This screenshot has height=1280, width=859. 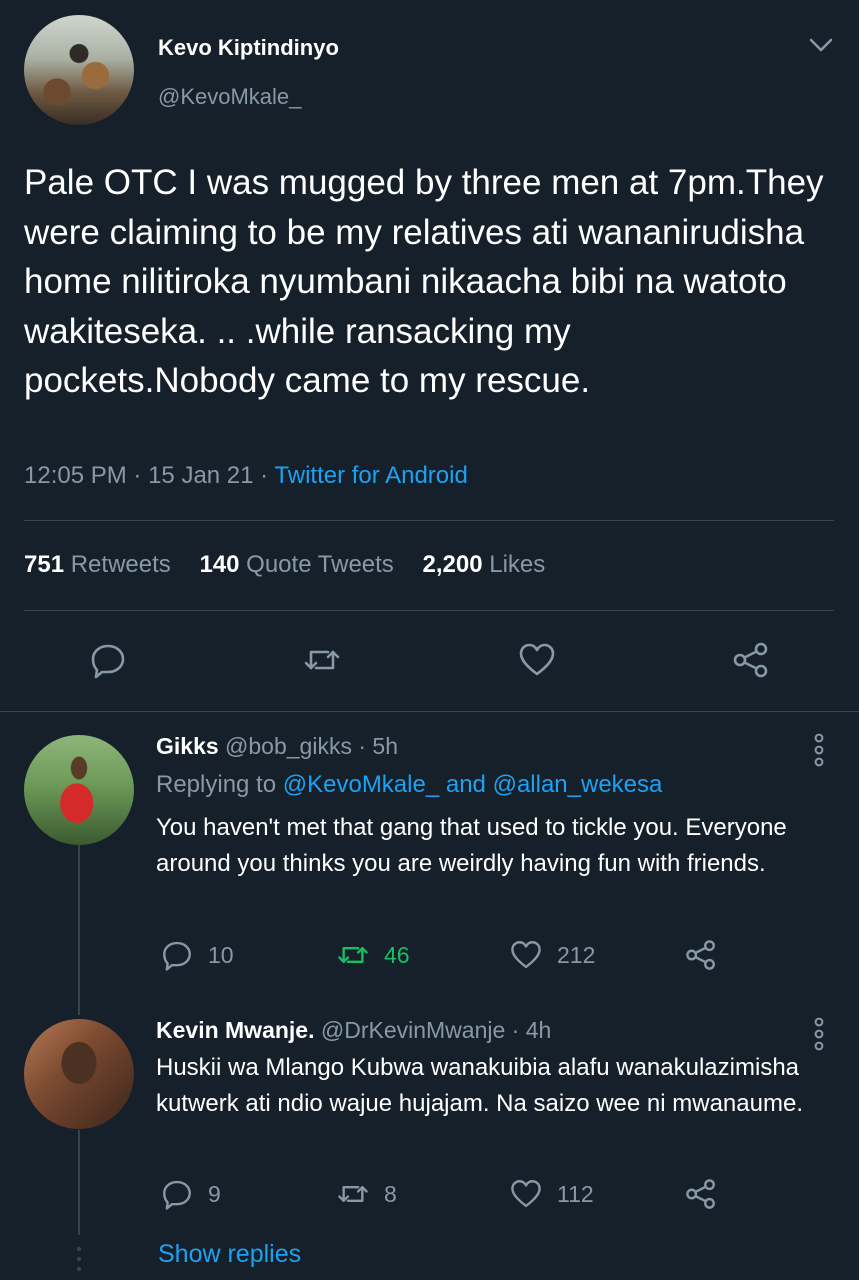 I want to click on reply-button: 9, so click(x=190, y=1194).